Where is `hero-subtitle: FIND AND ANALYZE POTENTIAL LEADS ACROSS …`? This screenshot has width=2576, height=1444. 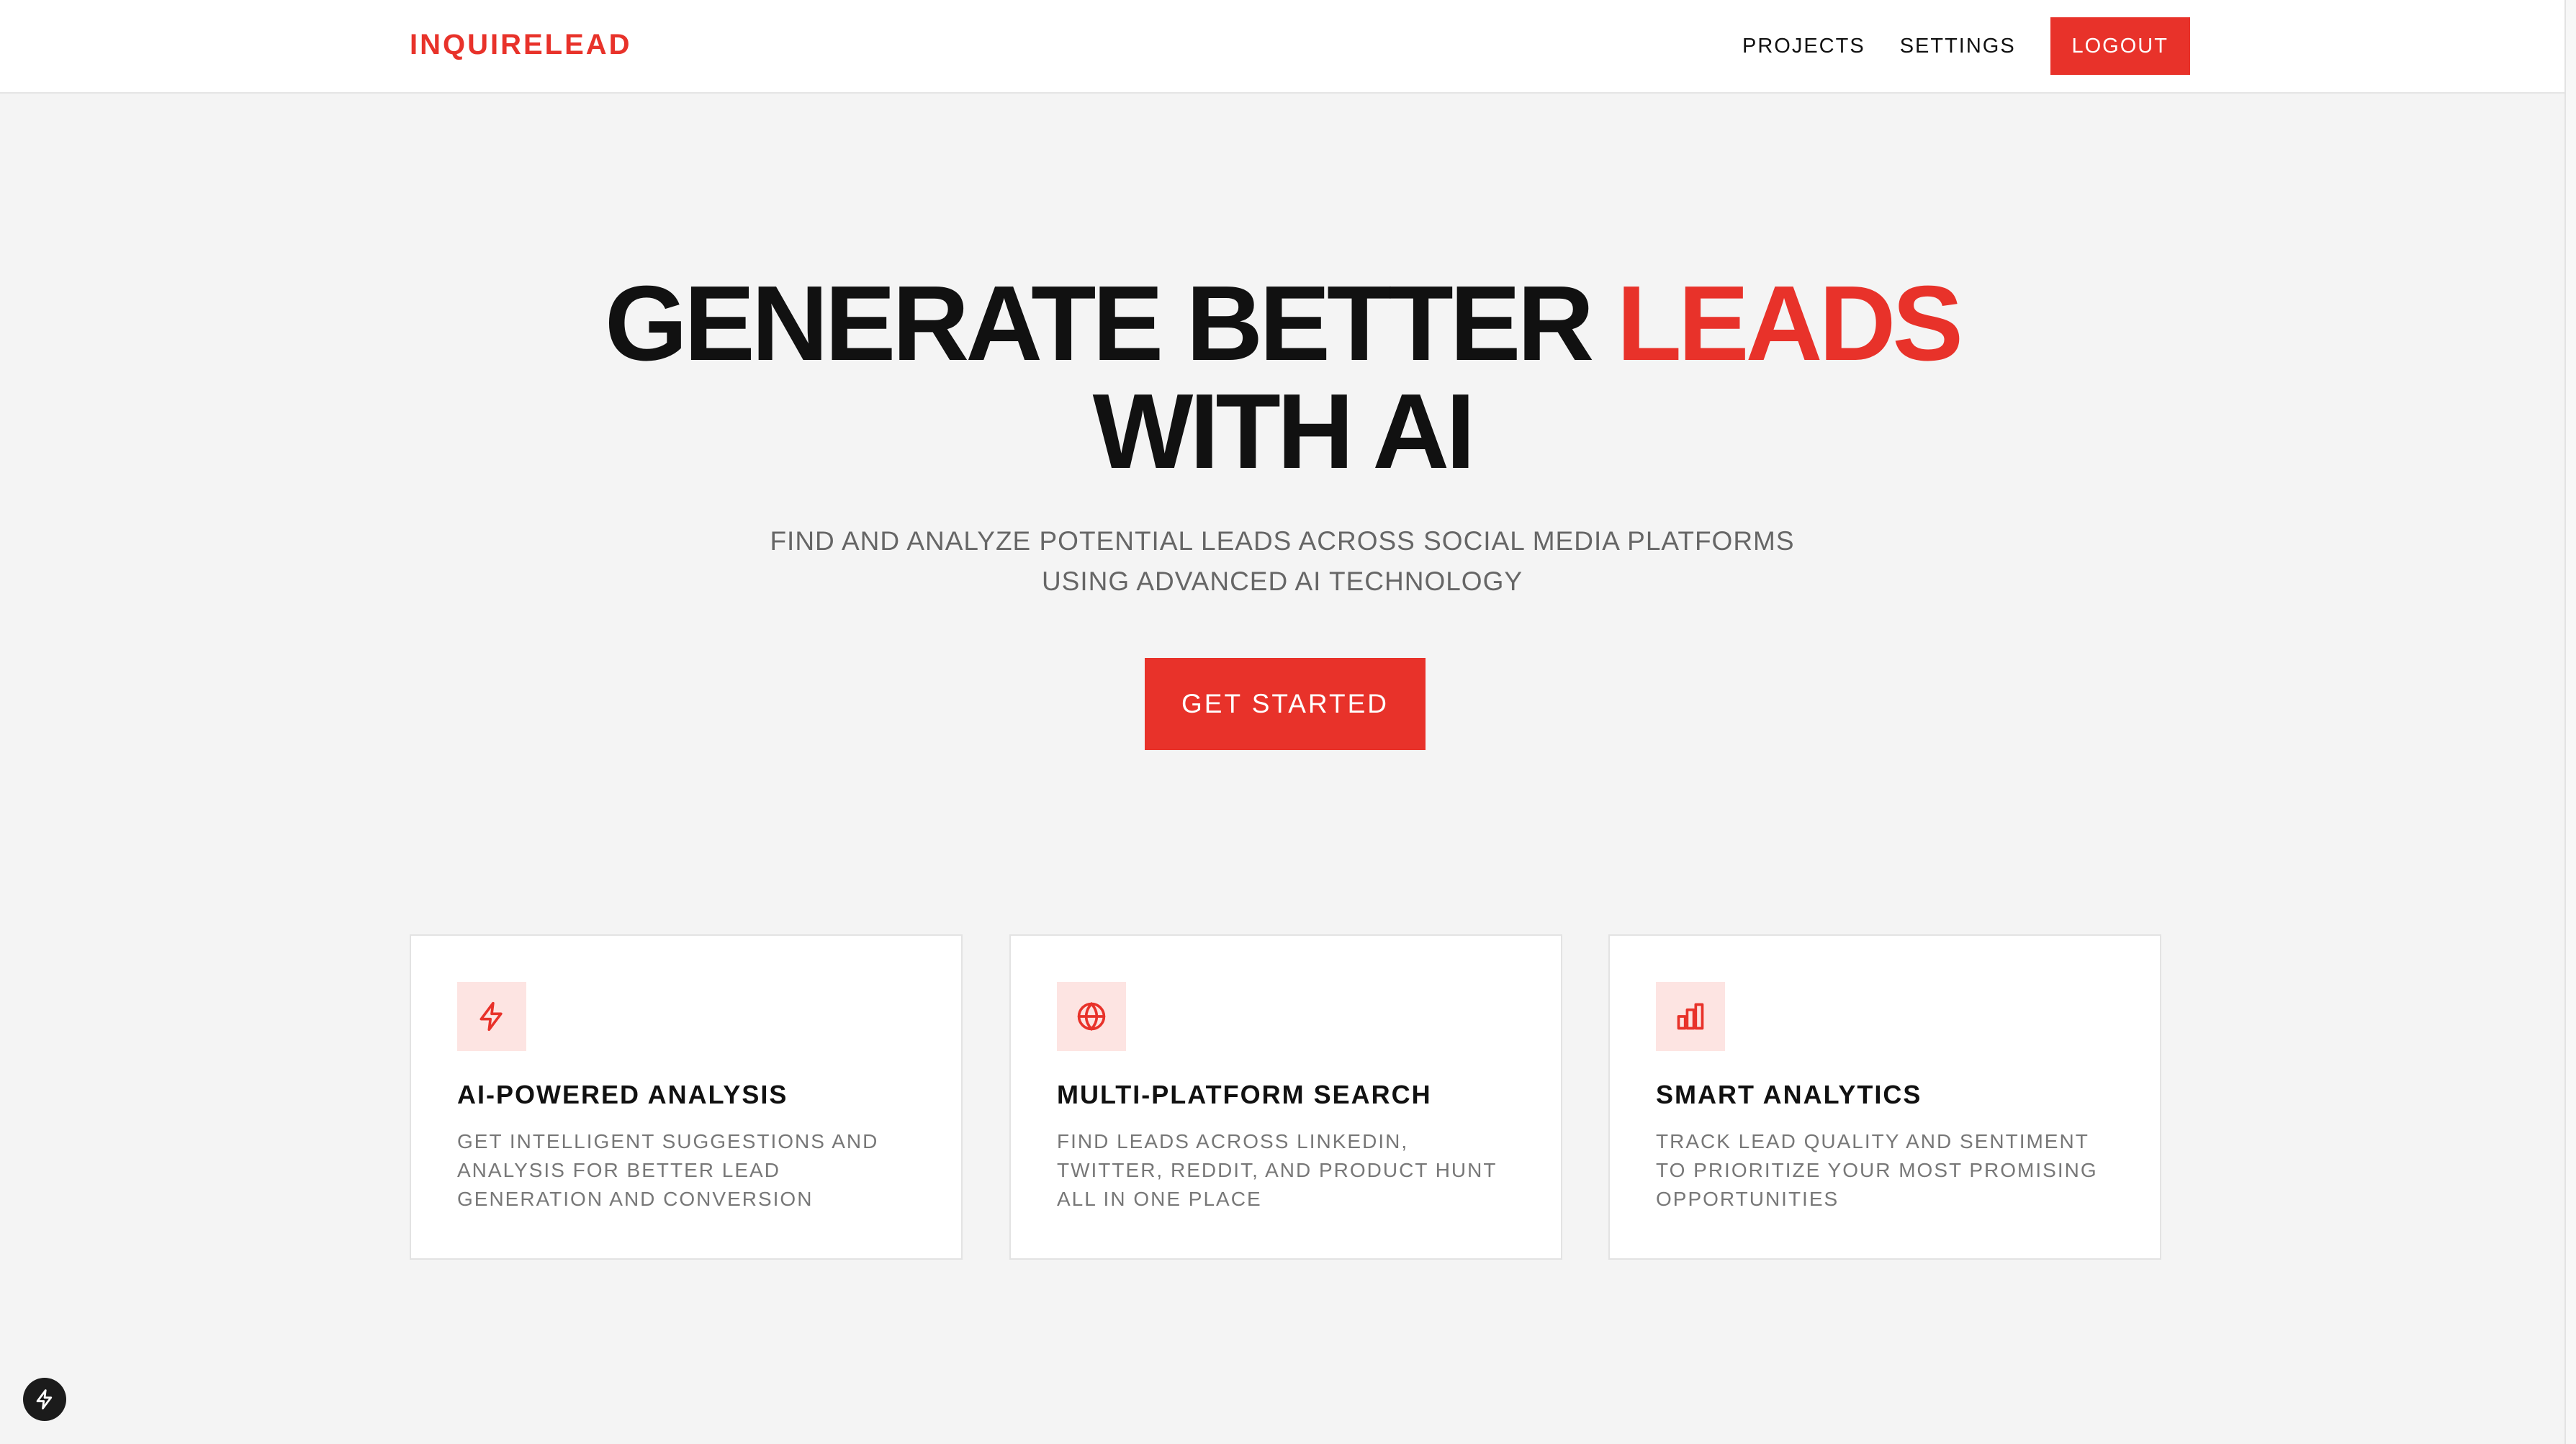 hero-subtitle: FIND AND ANALYZE POTENTIAL LEADS ACROSS … is located at coordinates (1282, 561).